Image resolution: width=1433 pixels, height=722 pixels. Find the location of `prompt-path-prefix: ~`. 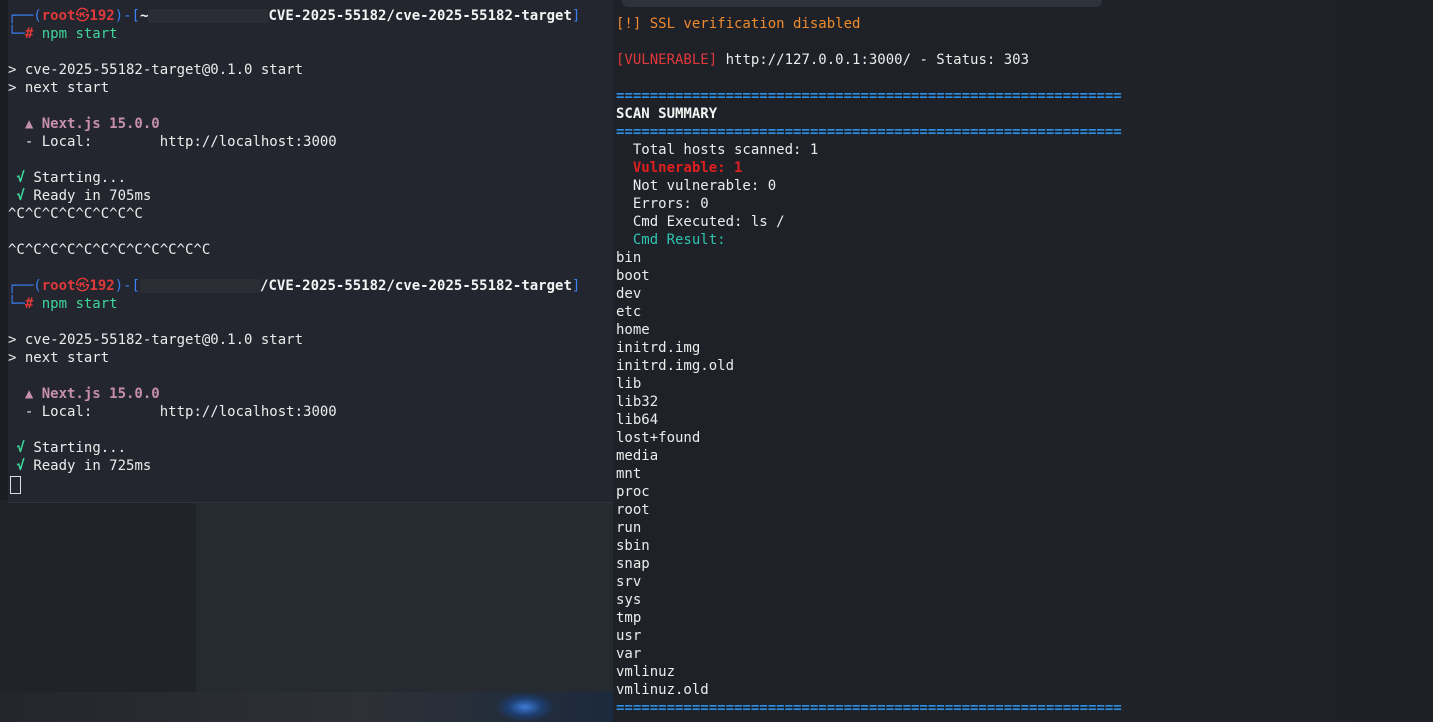

prompt-path-prefix: ~ is located at coordinates (144, 16).